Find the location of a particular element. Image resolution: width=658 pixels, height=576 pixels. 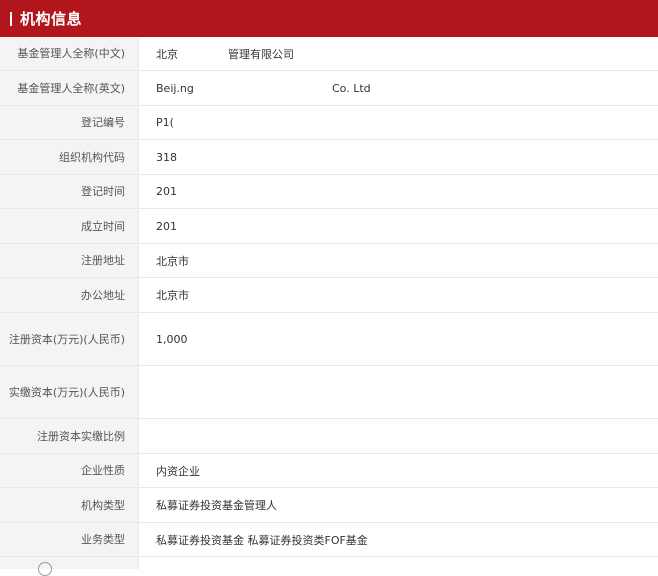

table-row: 实缴资本(万元)(人民币) is located at coordinates (329, 392).